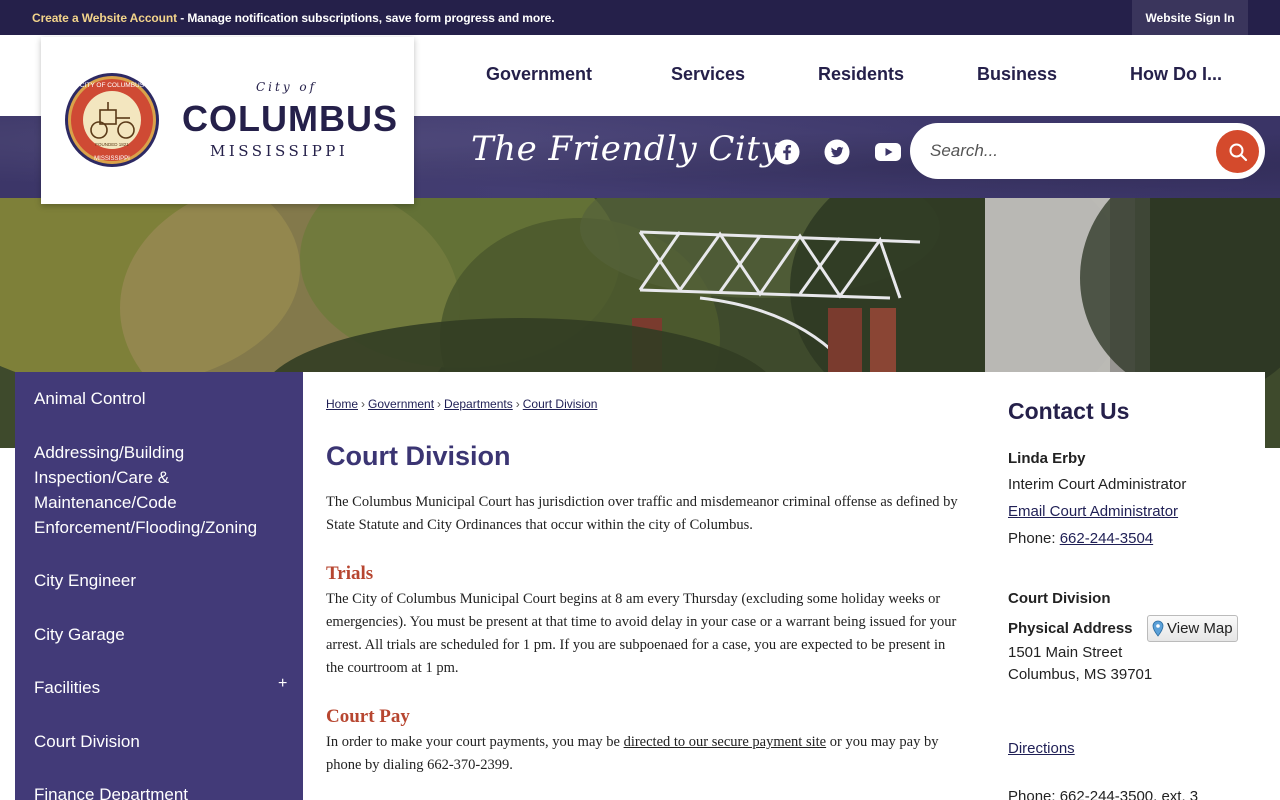  Describe the element at coordinates (1047, 458) in the screenshot. I see `contact-name: Linda Erby` at that location.